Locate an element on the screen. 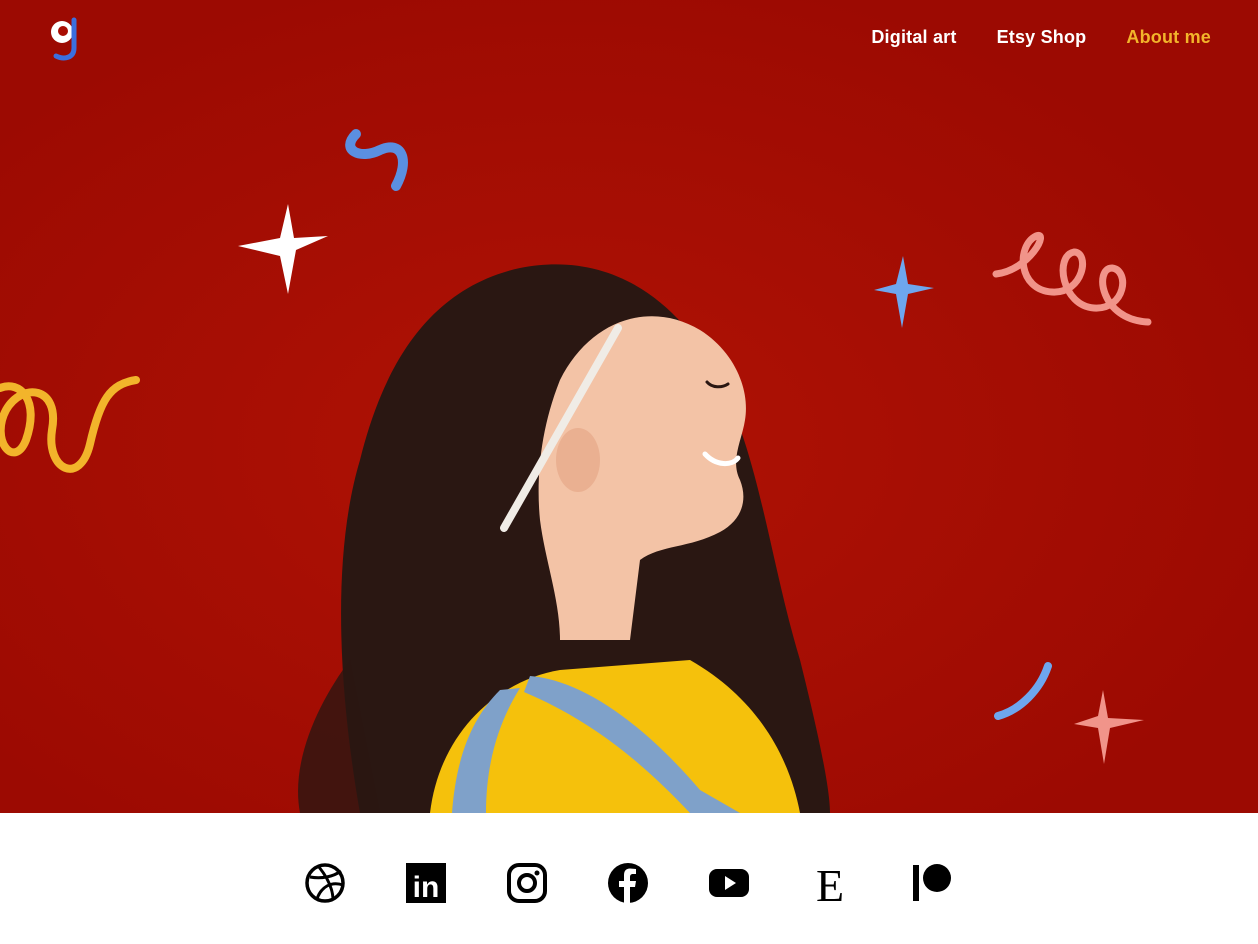 This screenshot has height=944, width=1258. social-links: in E is located at coordinates (628, 883).